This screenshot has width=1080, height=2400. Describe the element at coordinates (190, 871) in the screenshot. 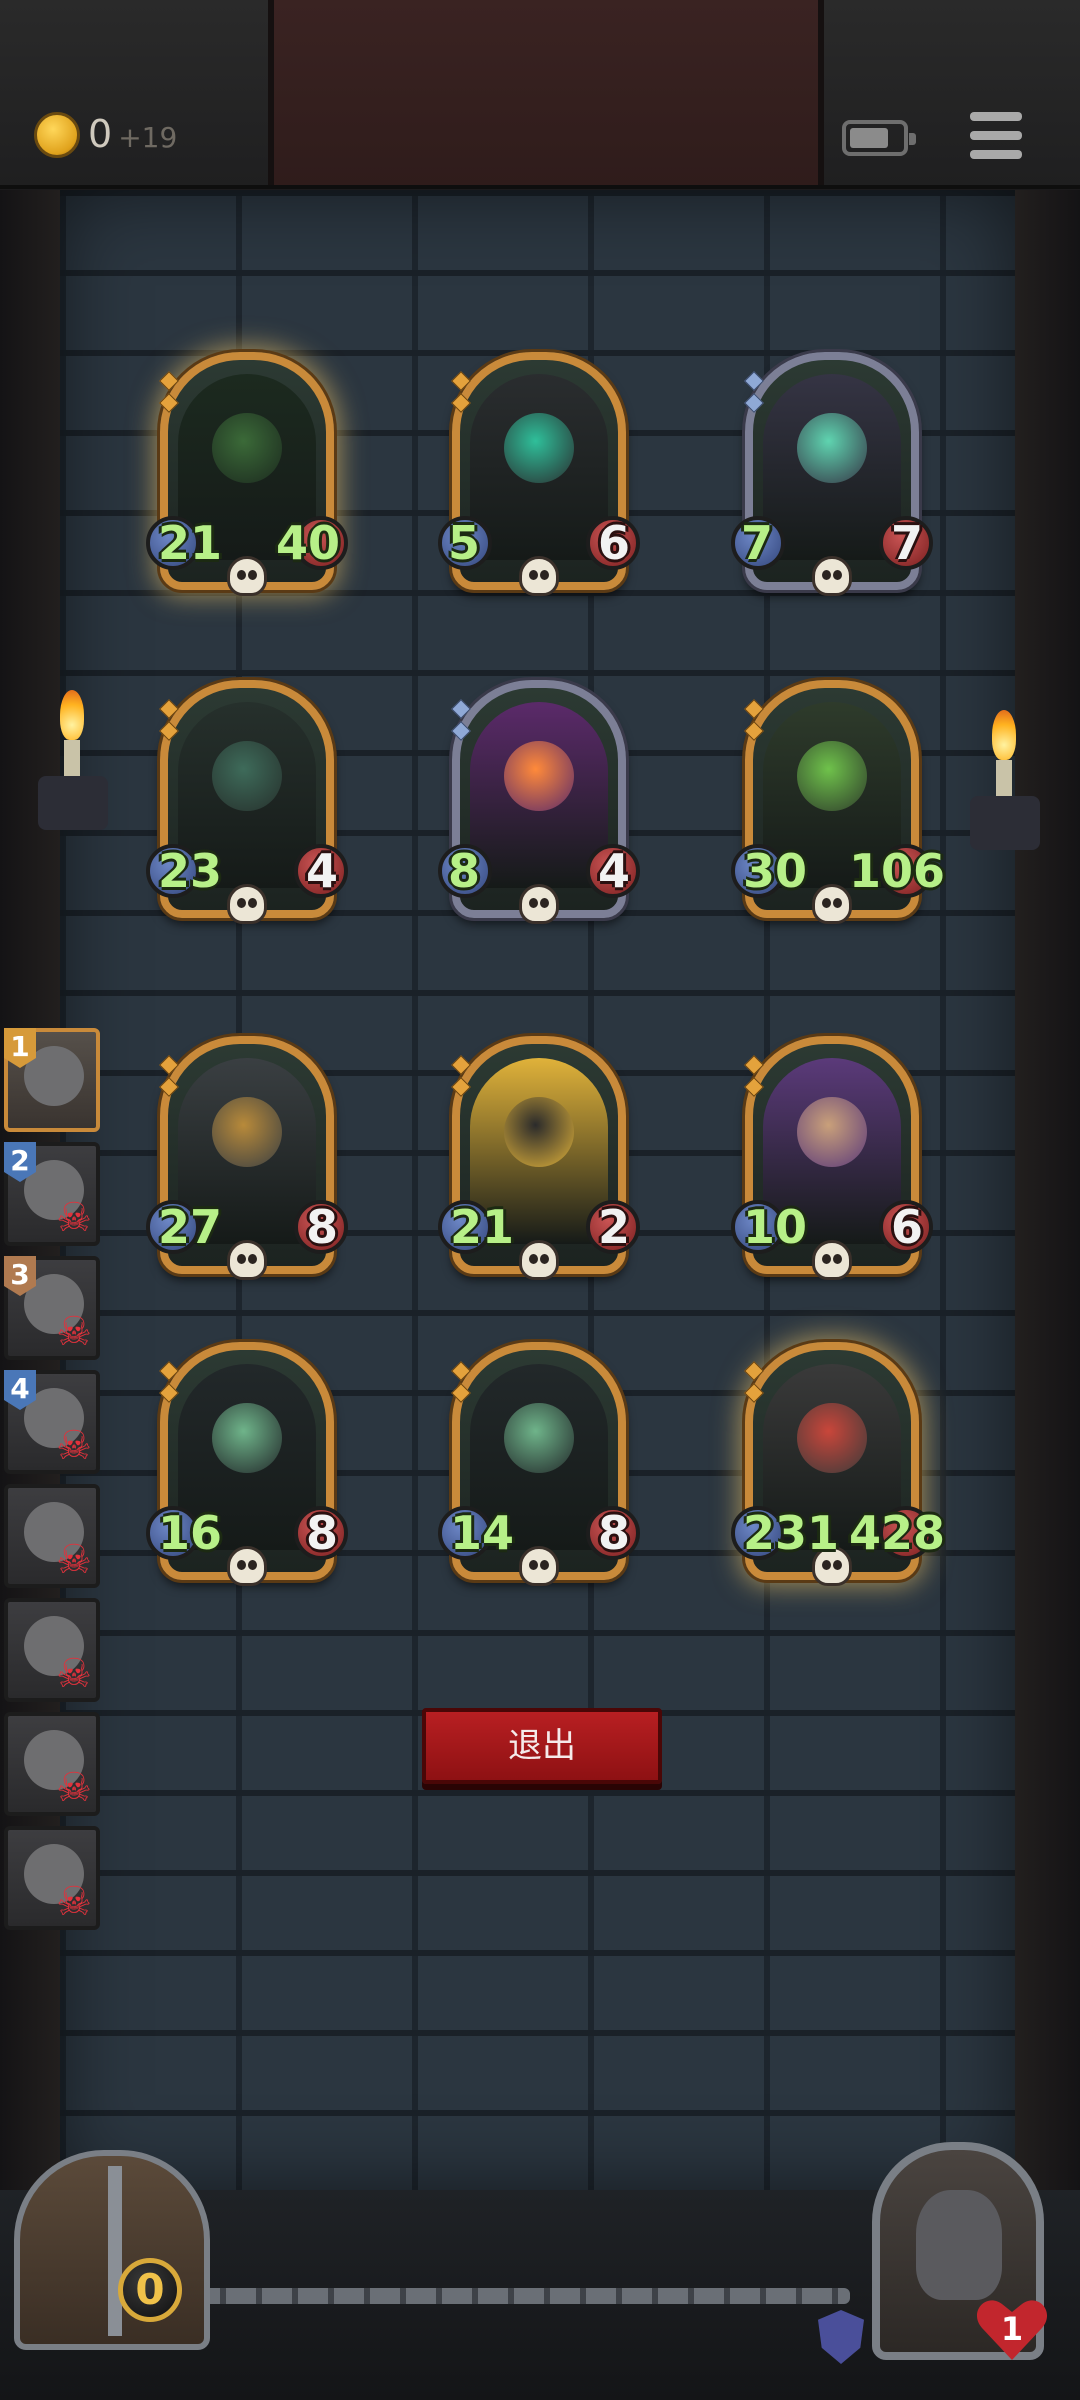

I see `card-attack: 23` at that location.